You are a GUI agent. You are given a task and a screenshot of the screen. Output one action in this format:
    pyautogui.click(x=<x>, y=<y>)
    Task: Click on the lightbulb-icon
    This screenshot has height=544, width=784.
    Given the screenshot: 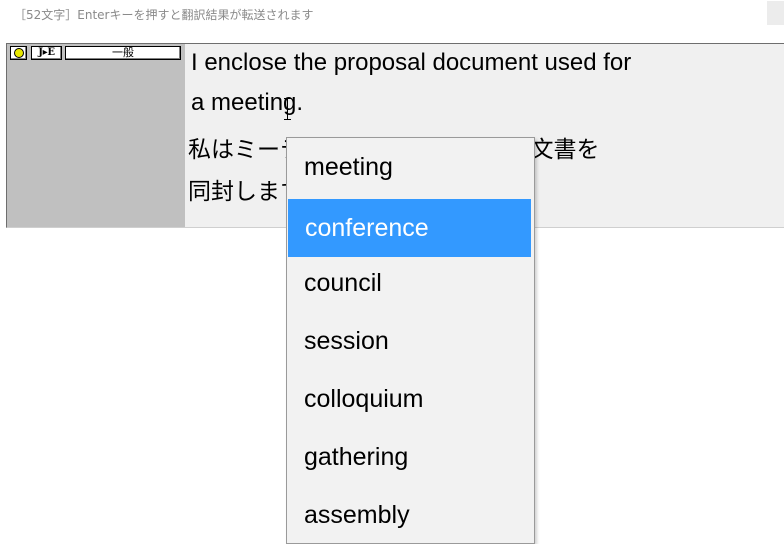 What is the action you would take?
    pyautogui.click(x=18, y=53)
    